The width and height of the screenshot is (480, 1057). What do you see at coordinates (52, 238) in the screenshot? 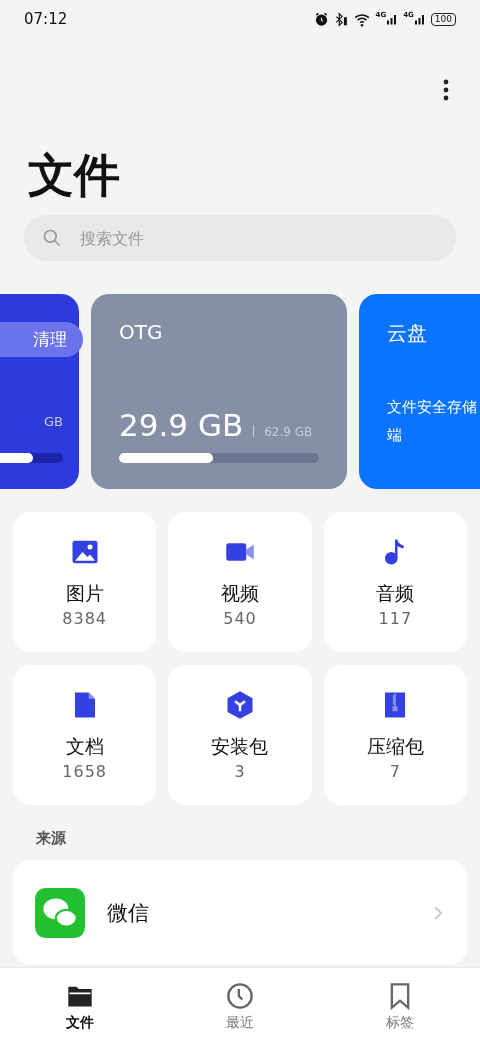
I see `search-icon` at bounding box center [52, 238].